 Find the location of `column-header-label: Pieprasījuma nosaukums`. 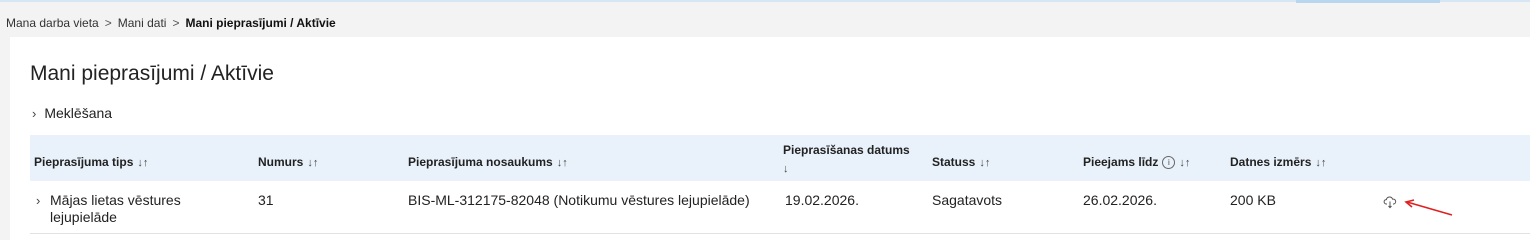

column-header-label: Pieprasījuma nosaukums is located at coordinates (480, 162).